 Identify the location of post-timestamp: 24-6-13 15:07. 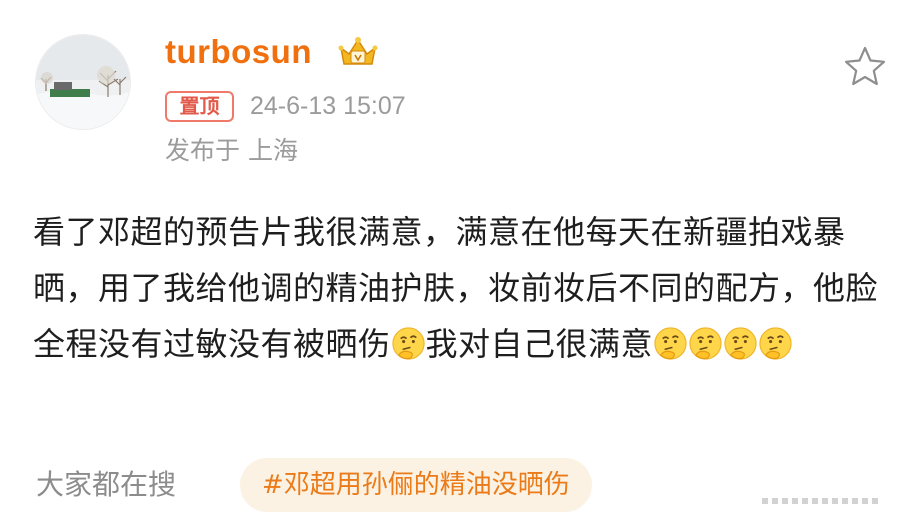
(328, 106).